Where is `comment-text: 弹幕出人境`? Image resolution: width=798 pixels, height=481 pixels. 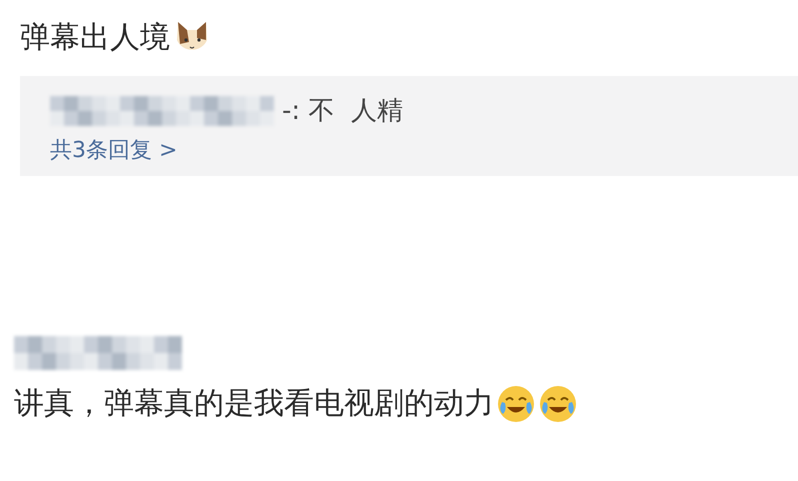 comment-text: 弹幕出人境 is located at coordinates (95, 38).